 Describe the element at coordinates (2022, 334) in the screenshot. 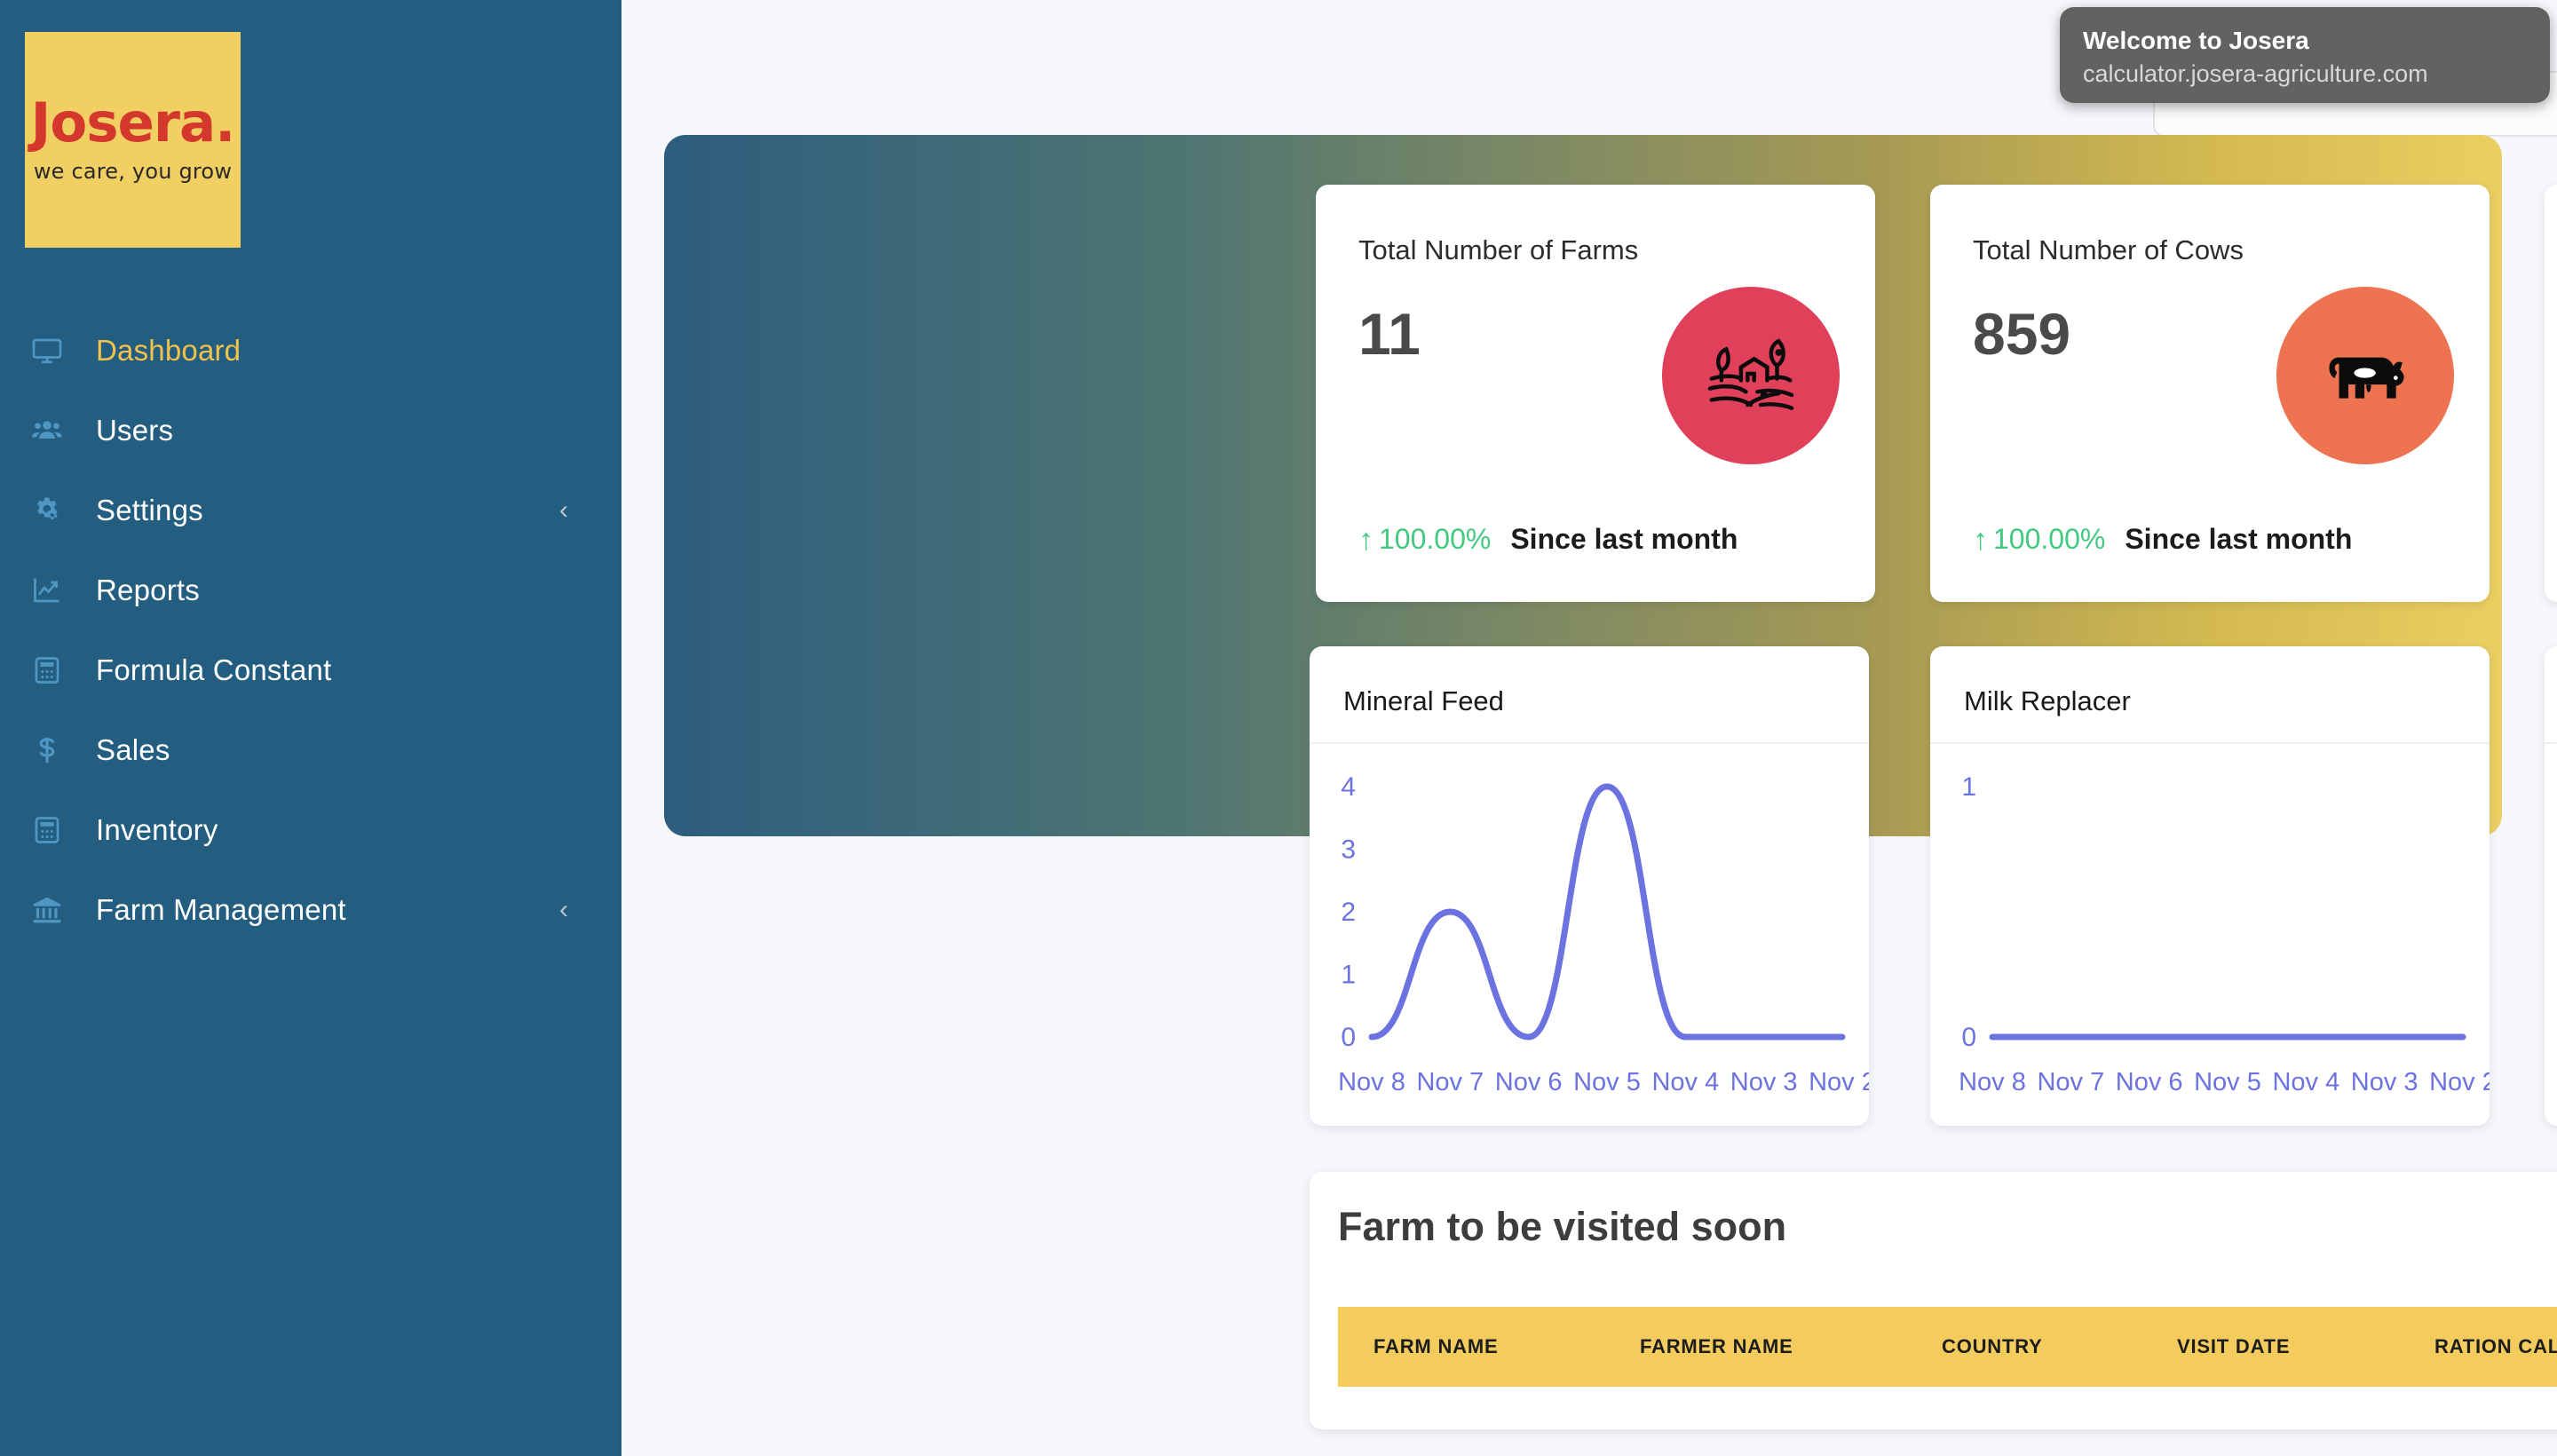

I see `stat-value: 859` at that location.